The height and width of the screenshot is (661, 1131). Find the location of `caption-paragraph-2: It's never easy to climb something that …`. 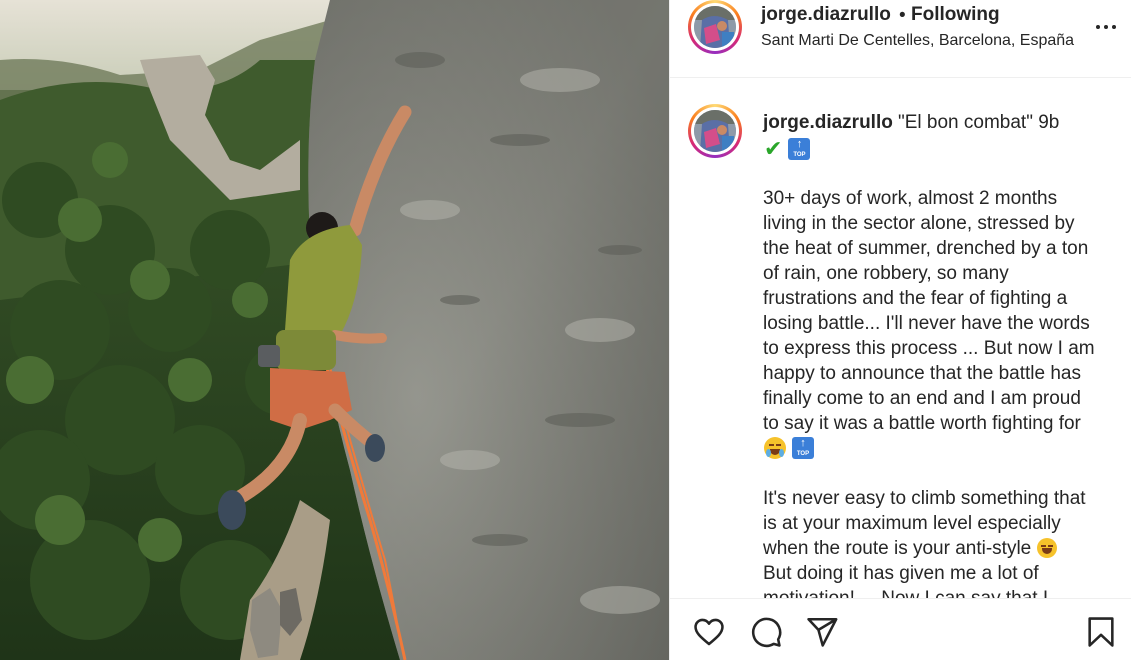

caption-paragraph-2: It's never easy to climb something that … is located at coordinates (924, 543).